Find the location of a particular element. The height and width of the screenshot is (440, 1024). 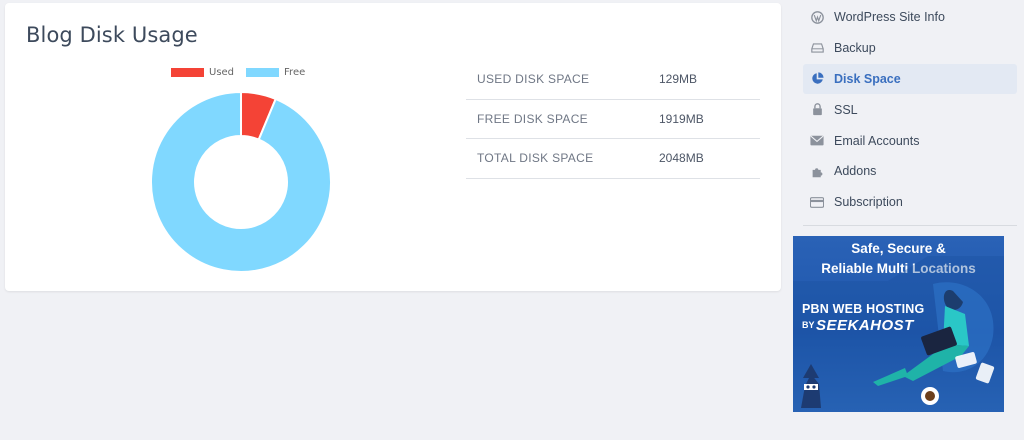

wordpress-icon is located at coordinates (817, 17).